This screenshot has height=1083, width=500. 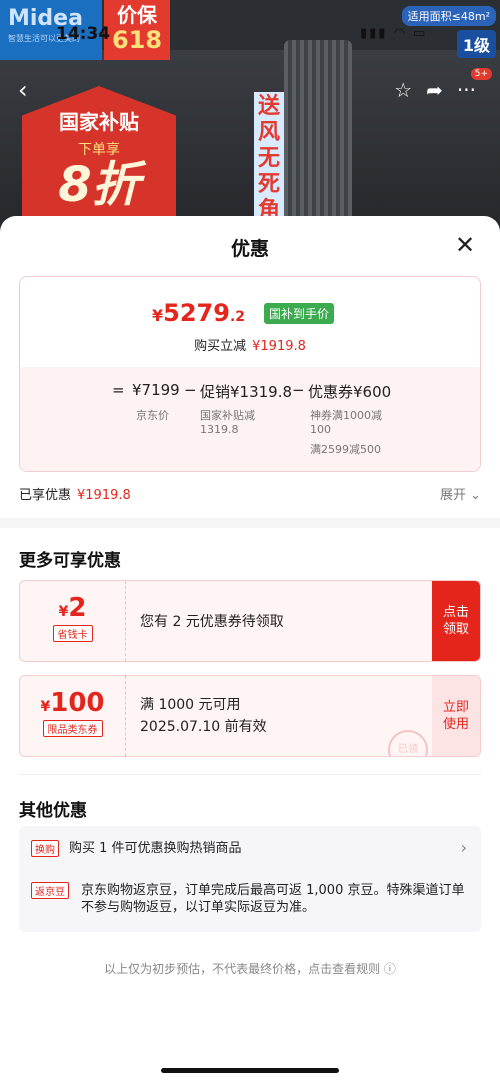 What do you see at coordinates (250, 523) in the screenshot?
I see `section-divider` at bounding box center [250, 523].